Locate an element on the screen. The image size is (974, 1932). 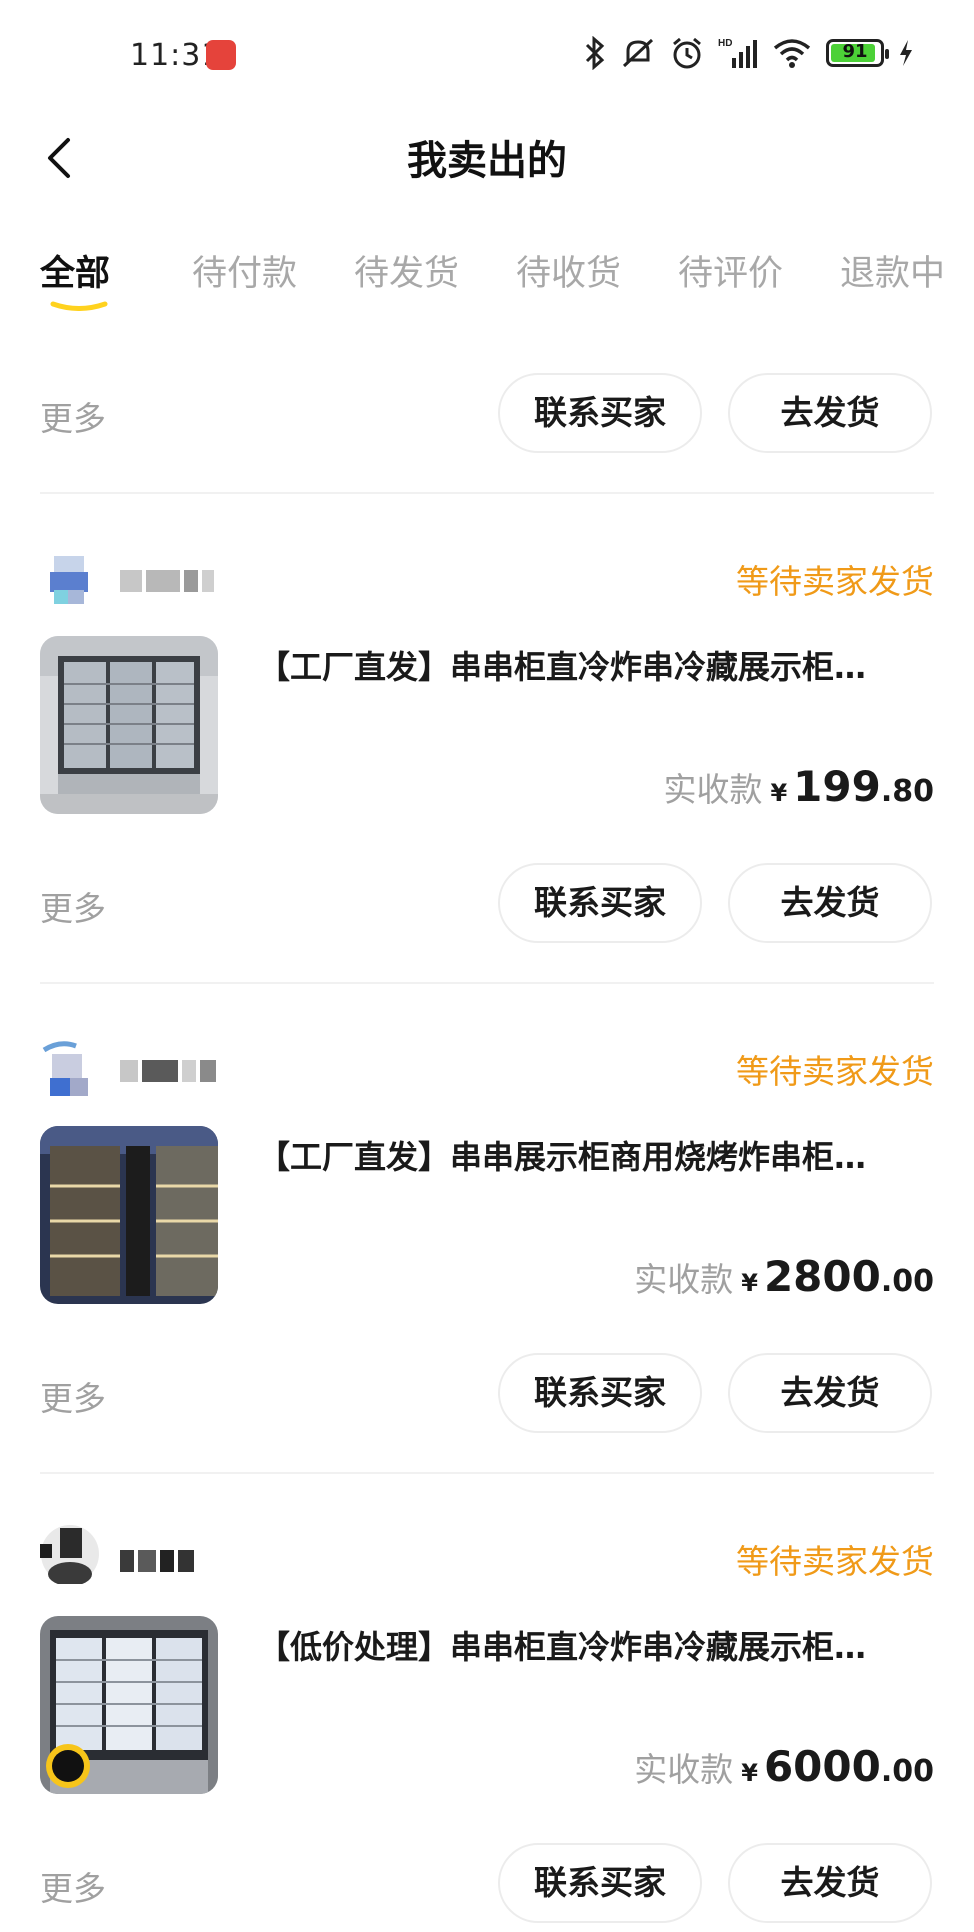
received-amount: 实收款 ¥ 199 .80 is located at coordinates (798, 786).